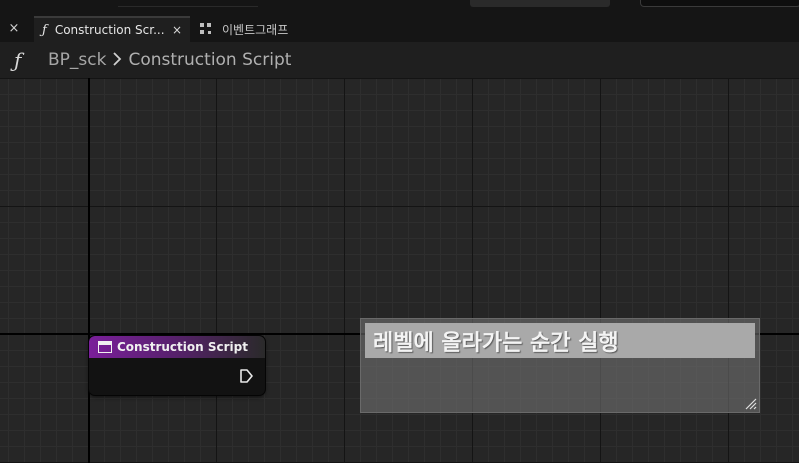  What do you see at coordinates (560, 340) in the screenshot?
I see `comment-title: 레벨에 올라가는 순간 실행` at bounding box center [560, 340].